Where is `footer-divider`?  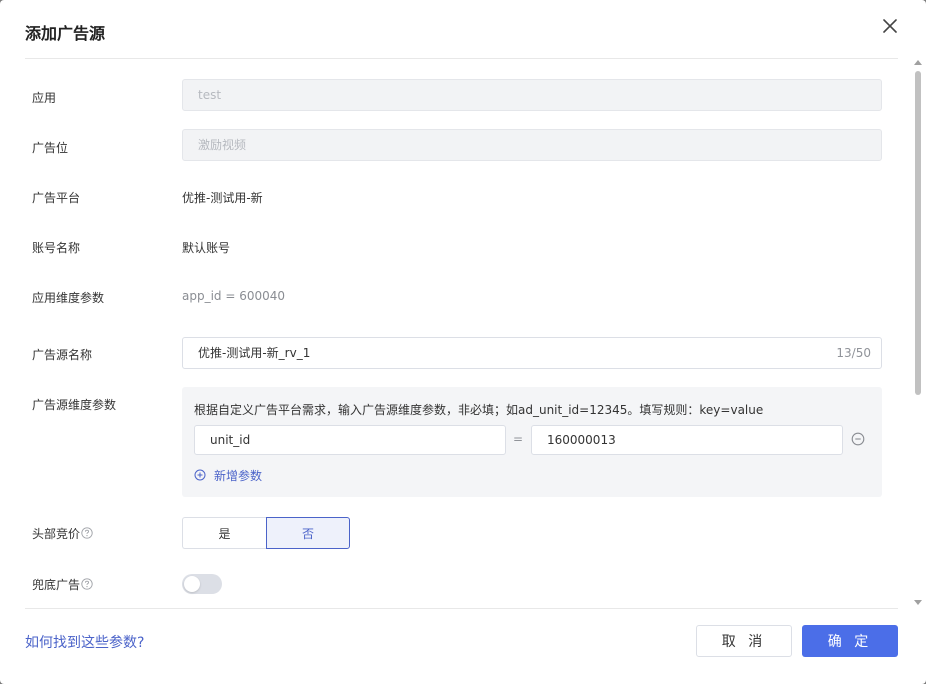
footer-divider is located at coordinates (461, 608).